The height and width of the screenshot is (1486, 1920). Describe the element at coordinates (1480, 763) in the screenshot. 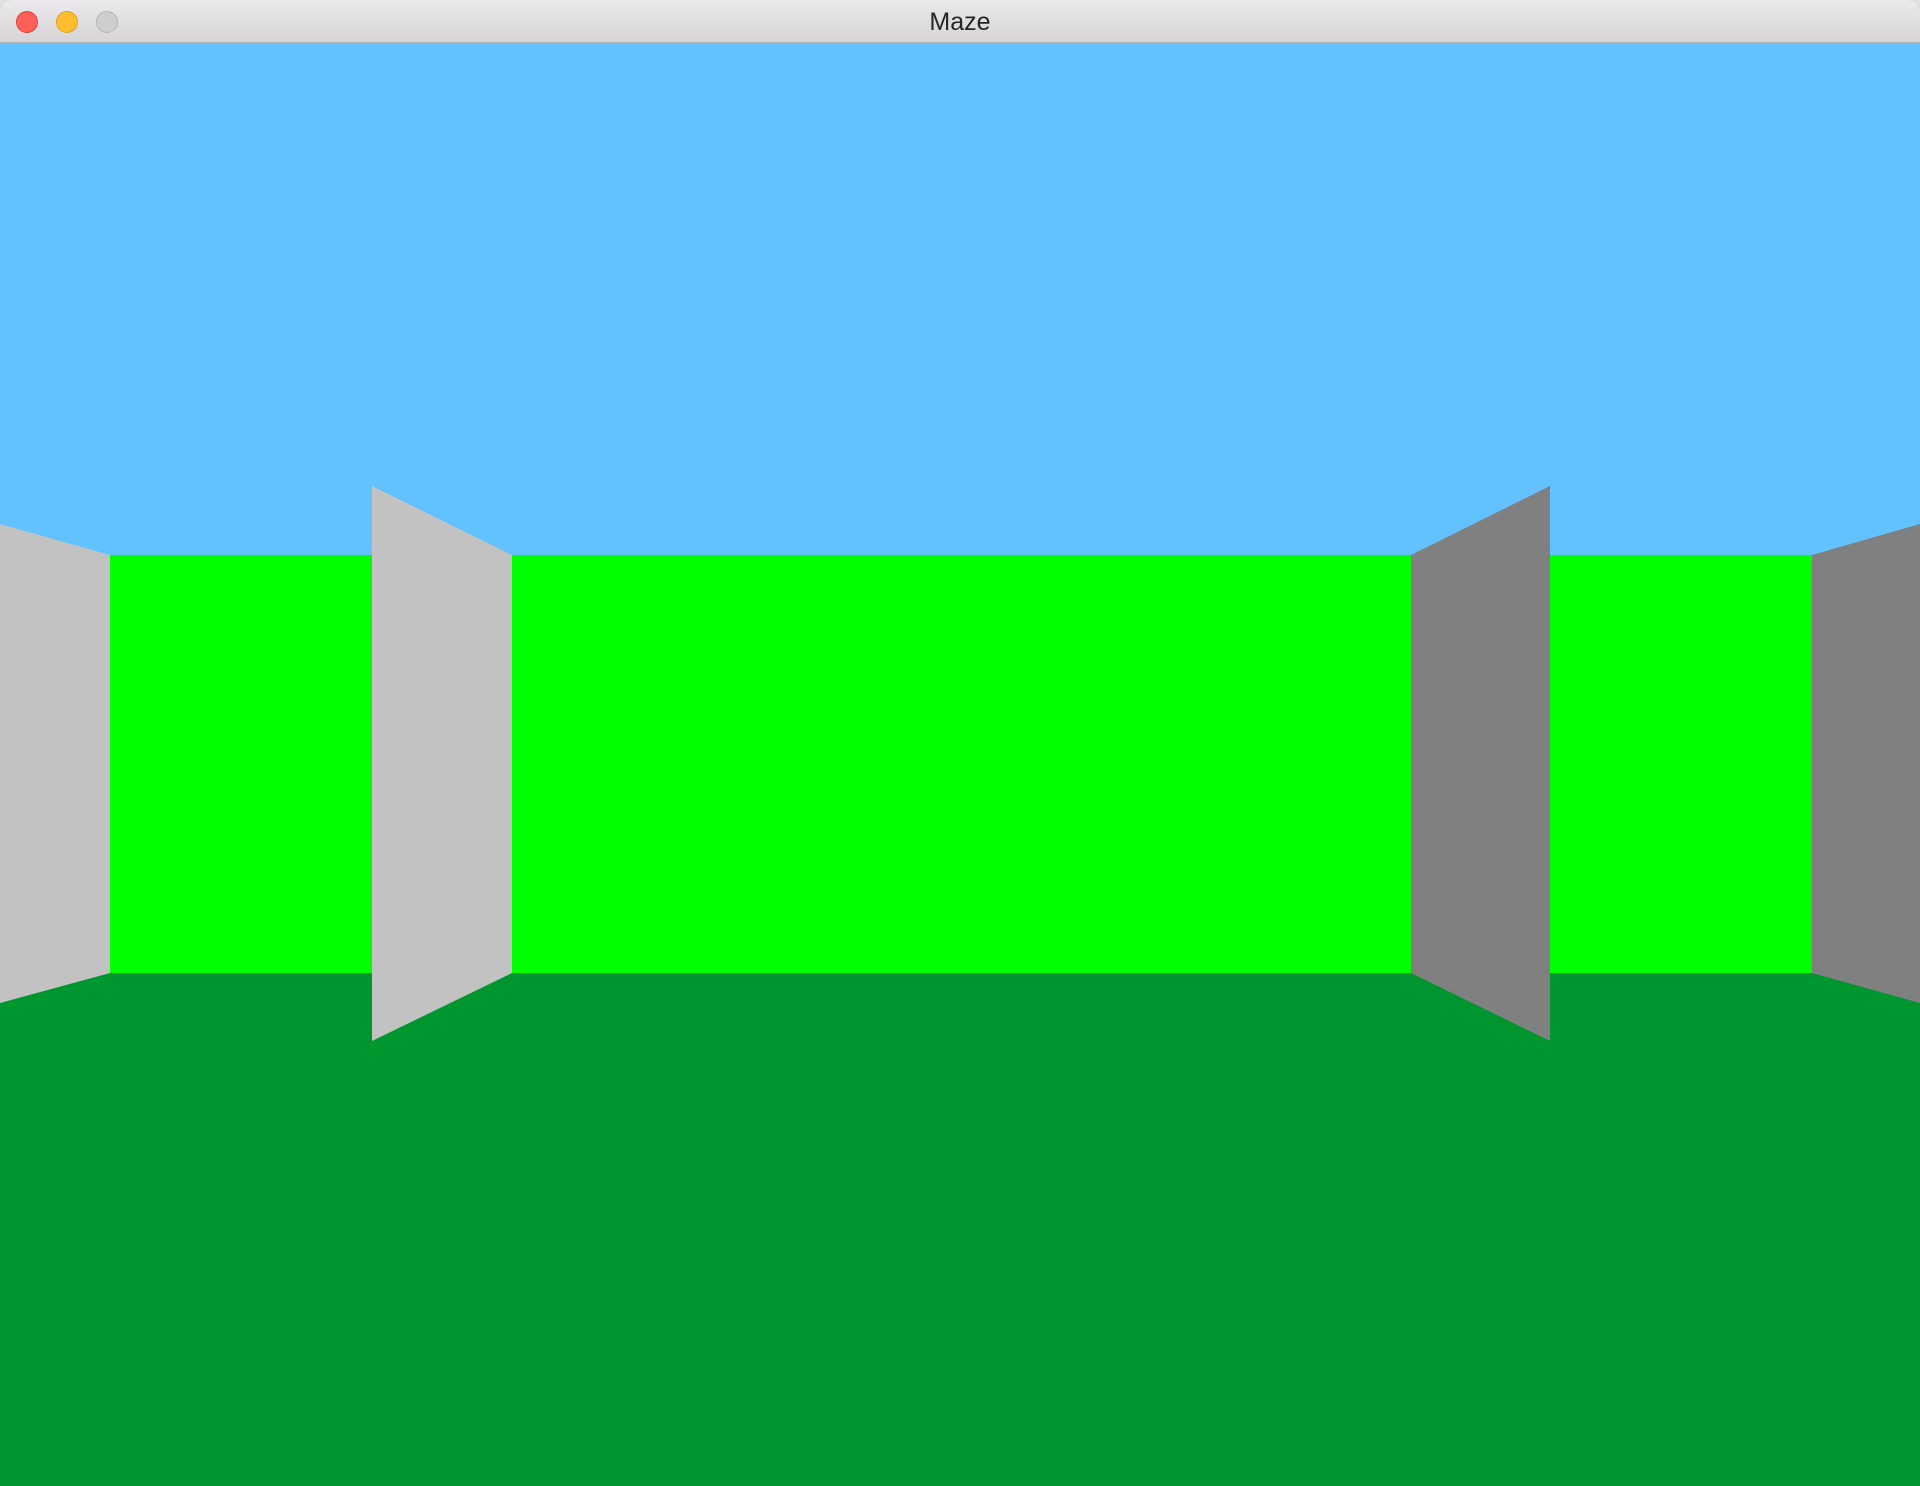

I see `right-near-wall` at that location.